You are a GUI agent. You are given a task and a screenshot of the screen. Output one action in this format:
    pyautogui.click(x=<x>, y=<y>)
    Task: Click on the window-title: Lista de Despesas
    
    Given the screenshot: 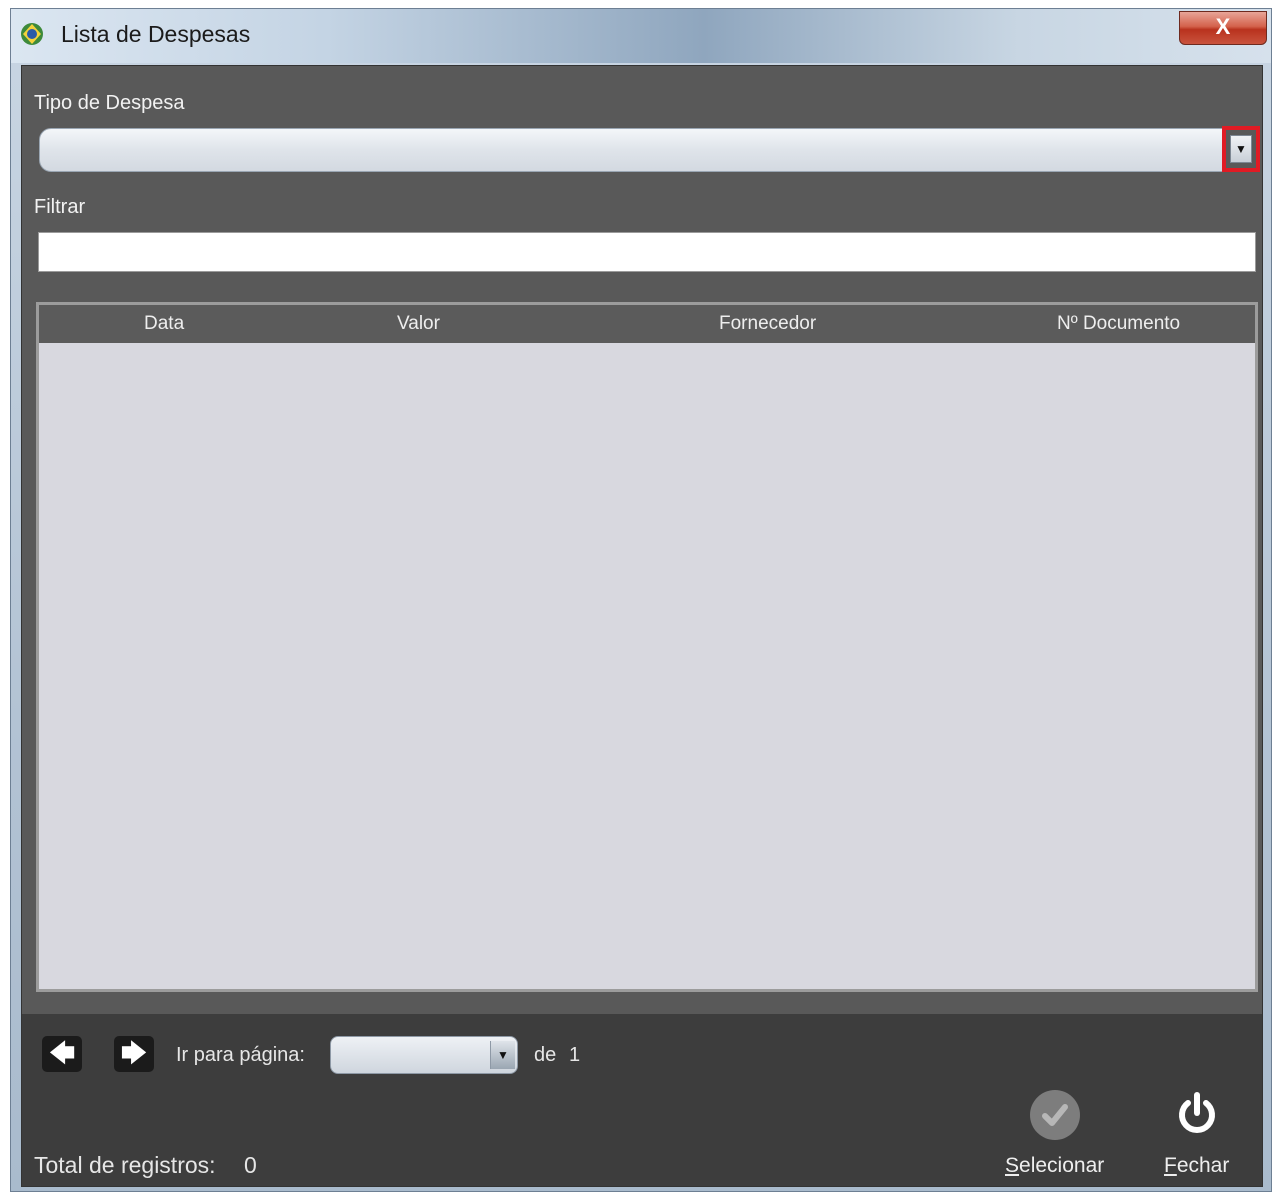 What is the action you would take?
    pyautogui.click(x=156, y=34)
    